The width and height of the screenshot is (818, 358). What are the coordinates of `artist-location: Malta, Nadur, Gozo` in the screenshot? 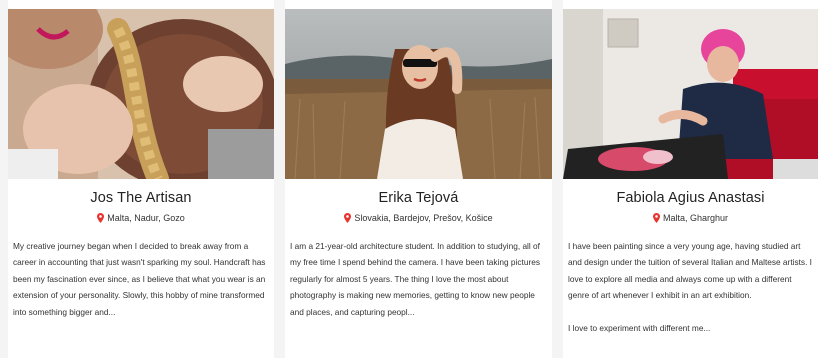 It's located at (141, 218).